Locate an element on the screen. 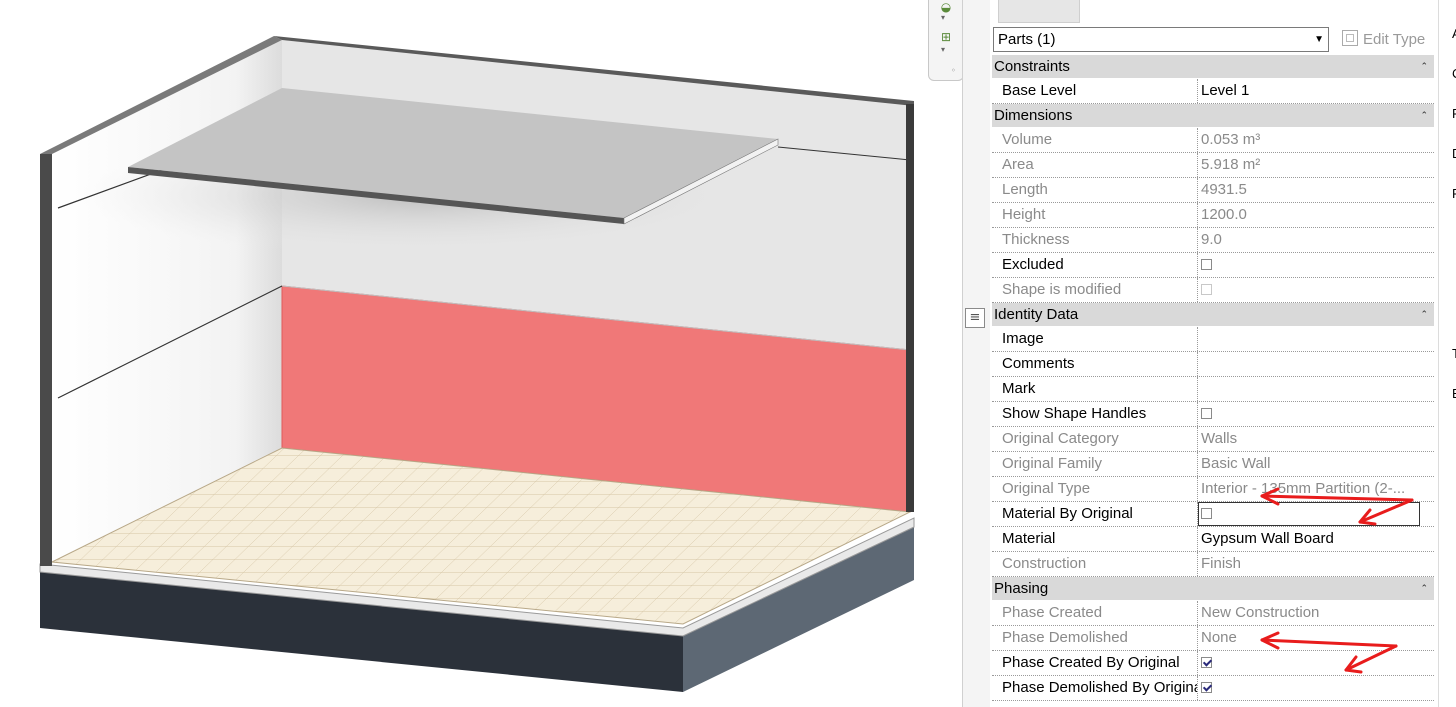 Image resolution: width=1456 pixels, height=707 pixels. property-row-show-shape-handles: Show Shape Handles is located at coordinates (1213, 414).